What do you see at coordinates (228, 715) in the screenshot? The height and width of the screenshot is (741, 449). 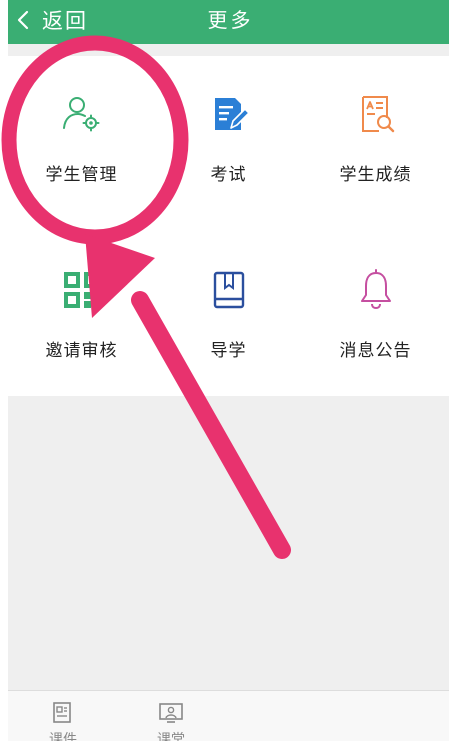 I see `bottom-nav: 课件 课堂` at bounding box center [228, 715].